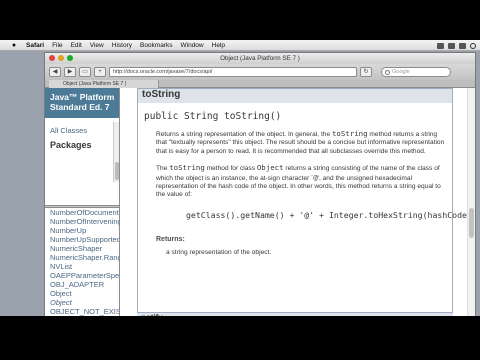 This screenshot has height=360, width=480. I want to click on main-scrollbar, so click(471, 202).